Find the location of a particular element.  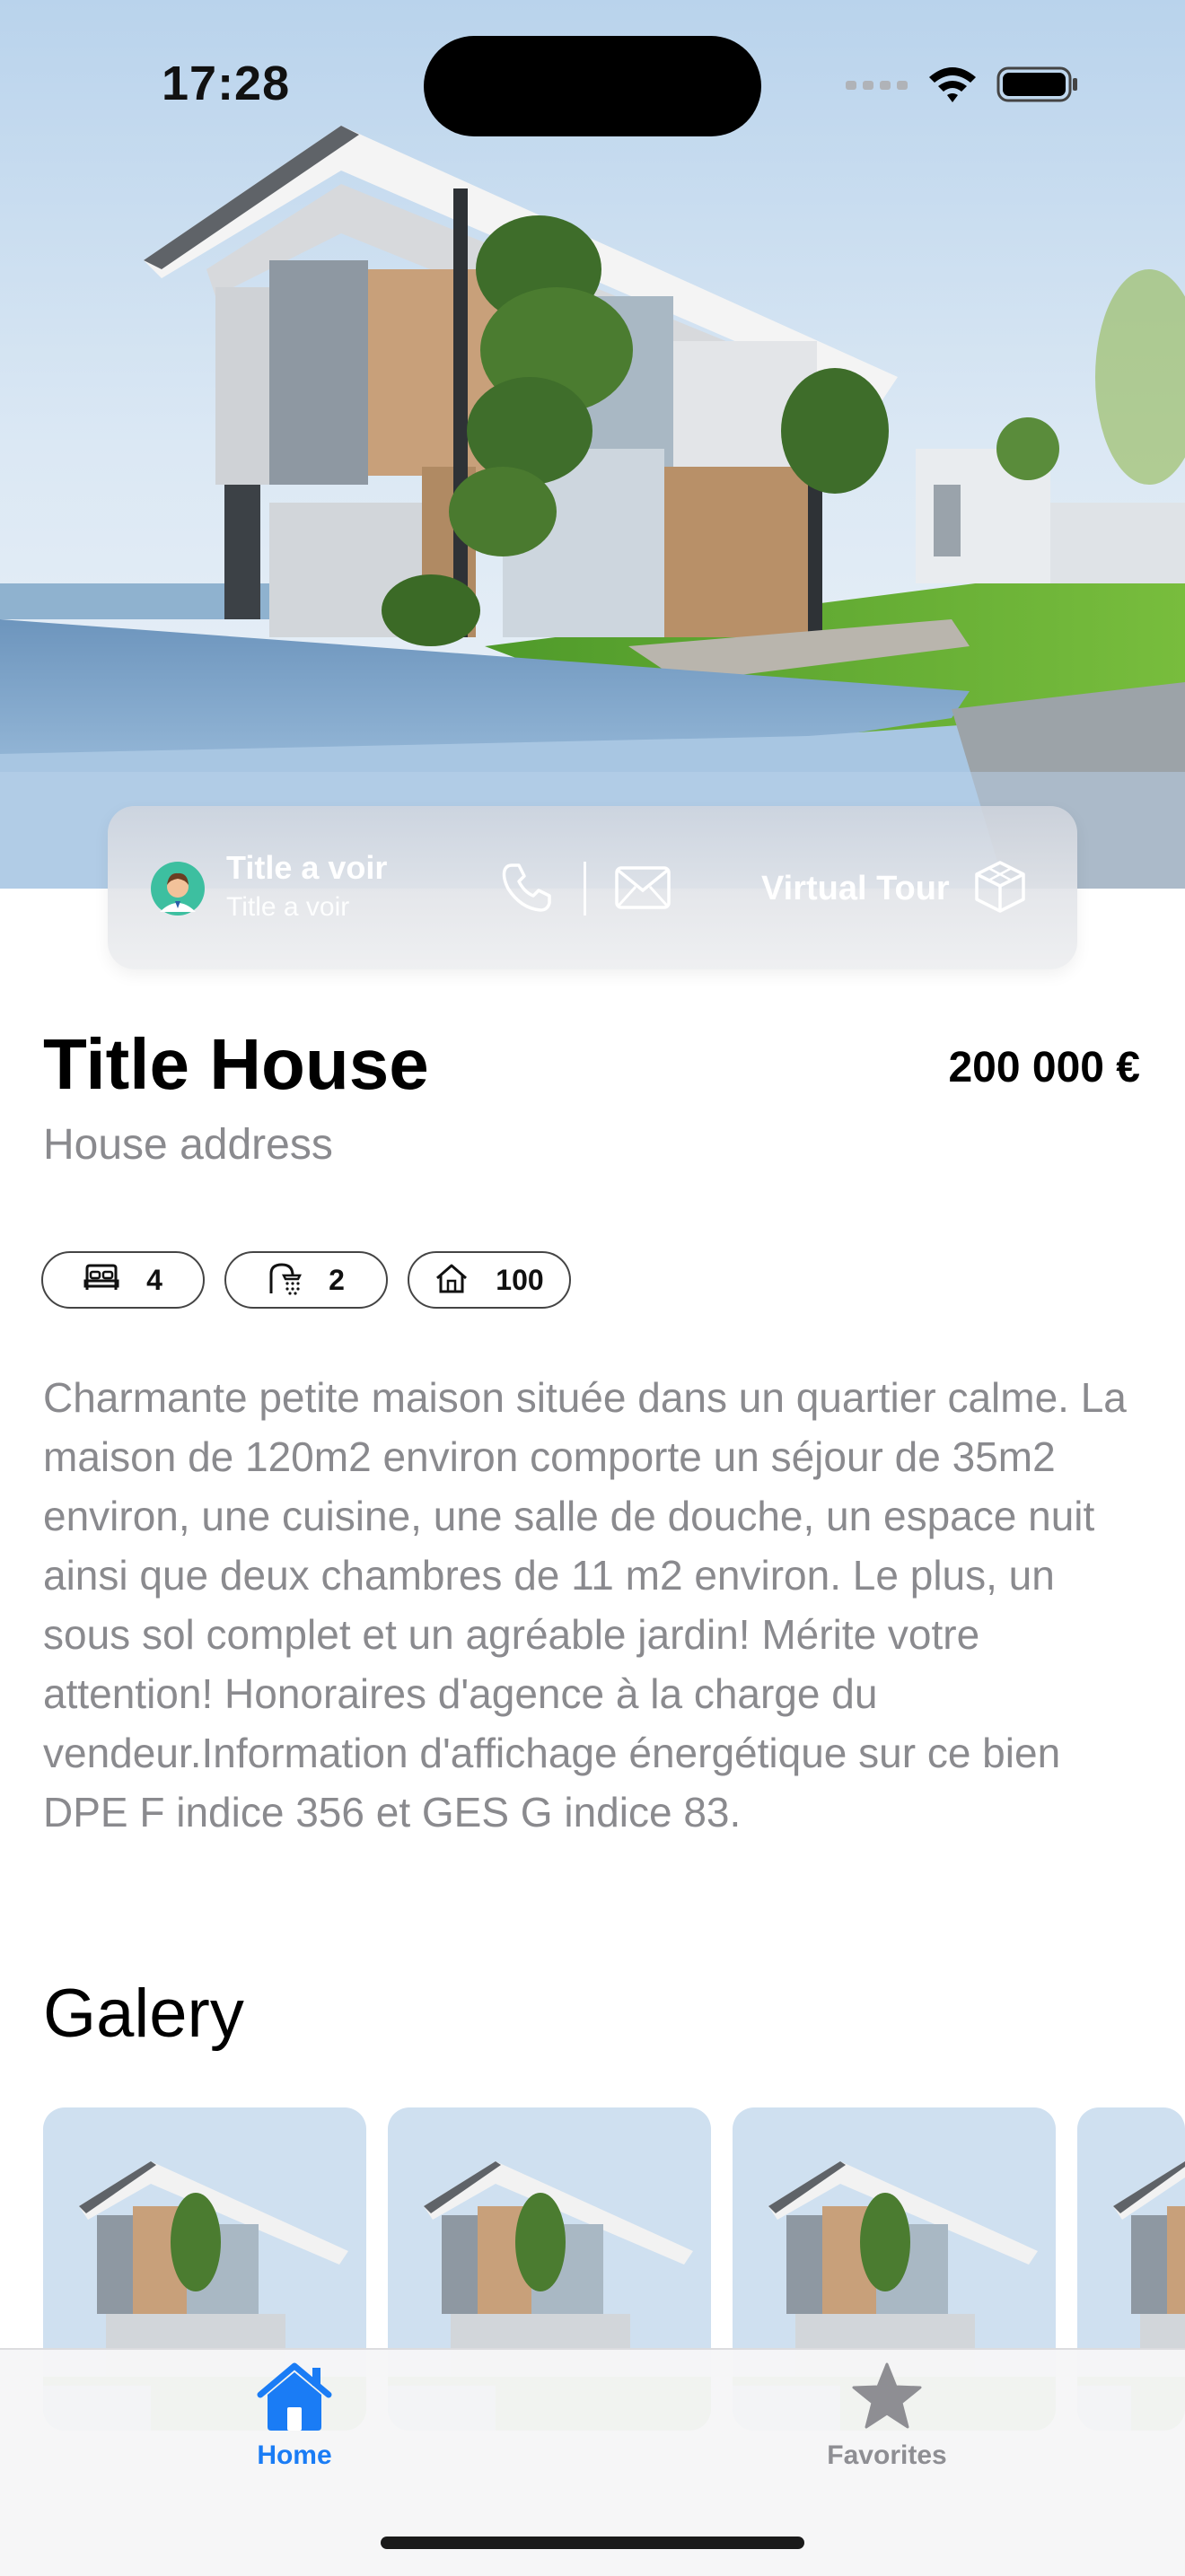

wifi-icon is located at coordinates (952, 87).